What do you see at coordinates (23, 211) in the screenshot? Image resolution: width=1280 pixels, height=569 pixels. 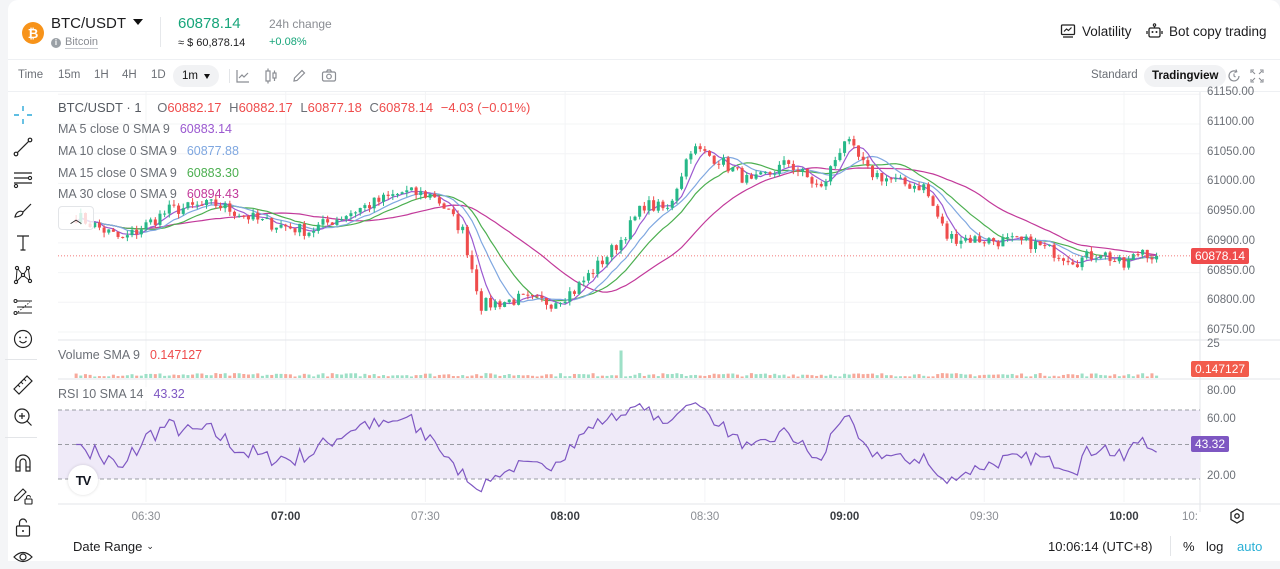 I see `brush-tool` at bounding box center [23, 211].